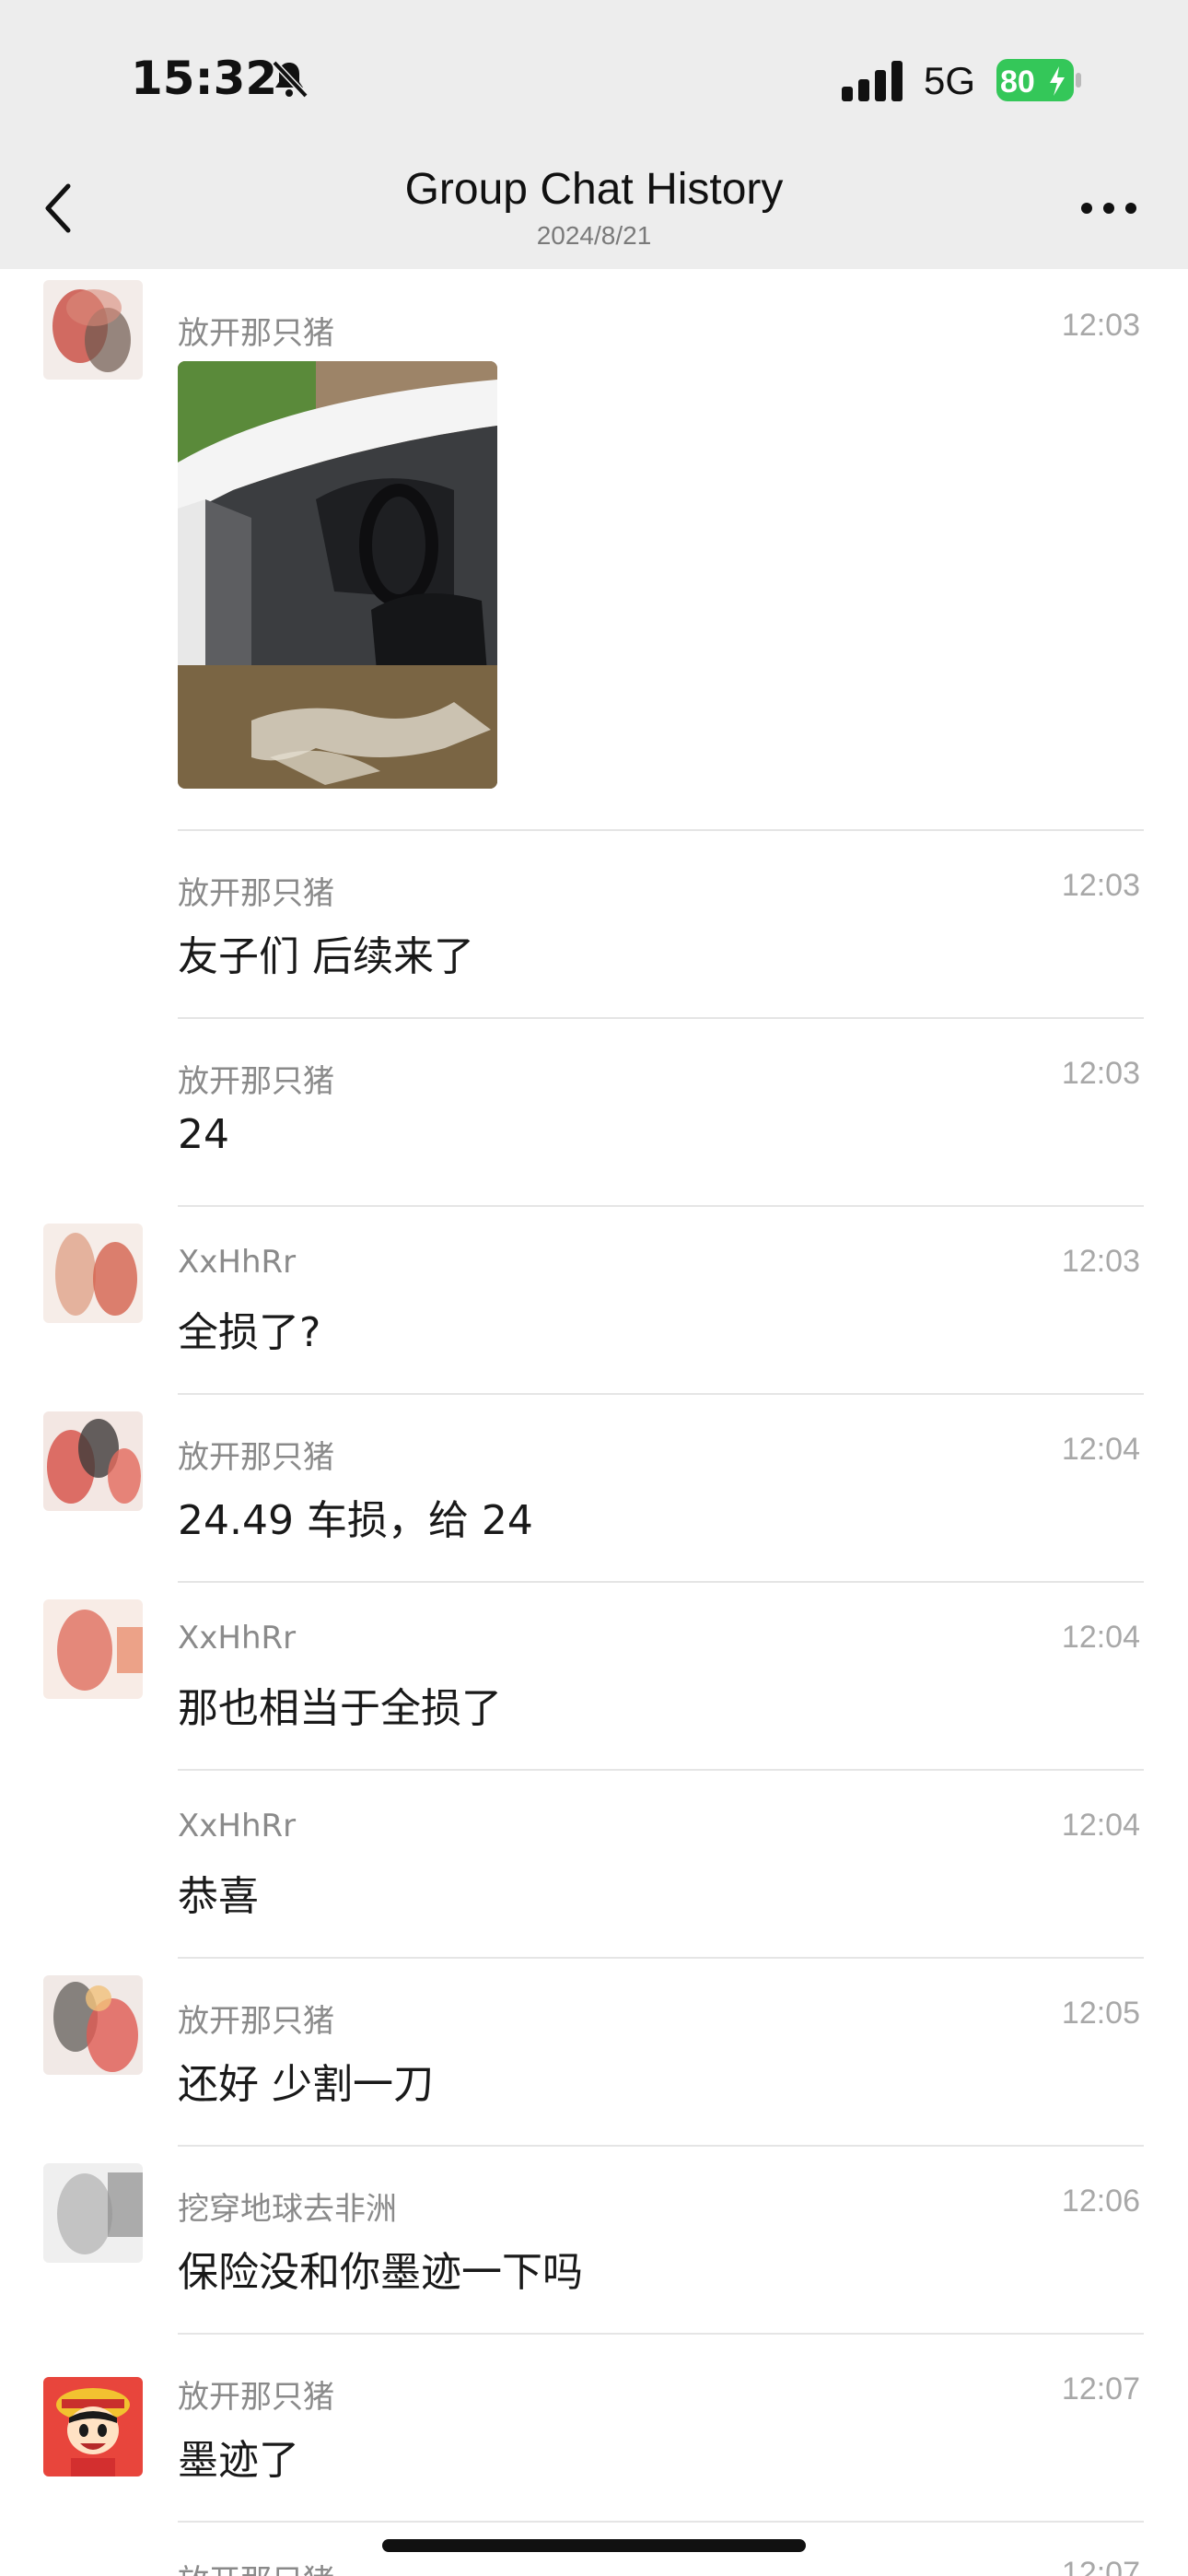  I want to click on message-time: 12:06, so click(1100, 2201).